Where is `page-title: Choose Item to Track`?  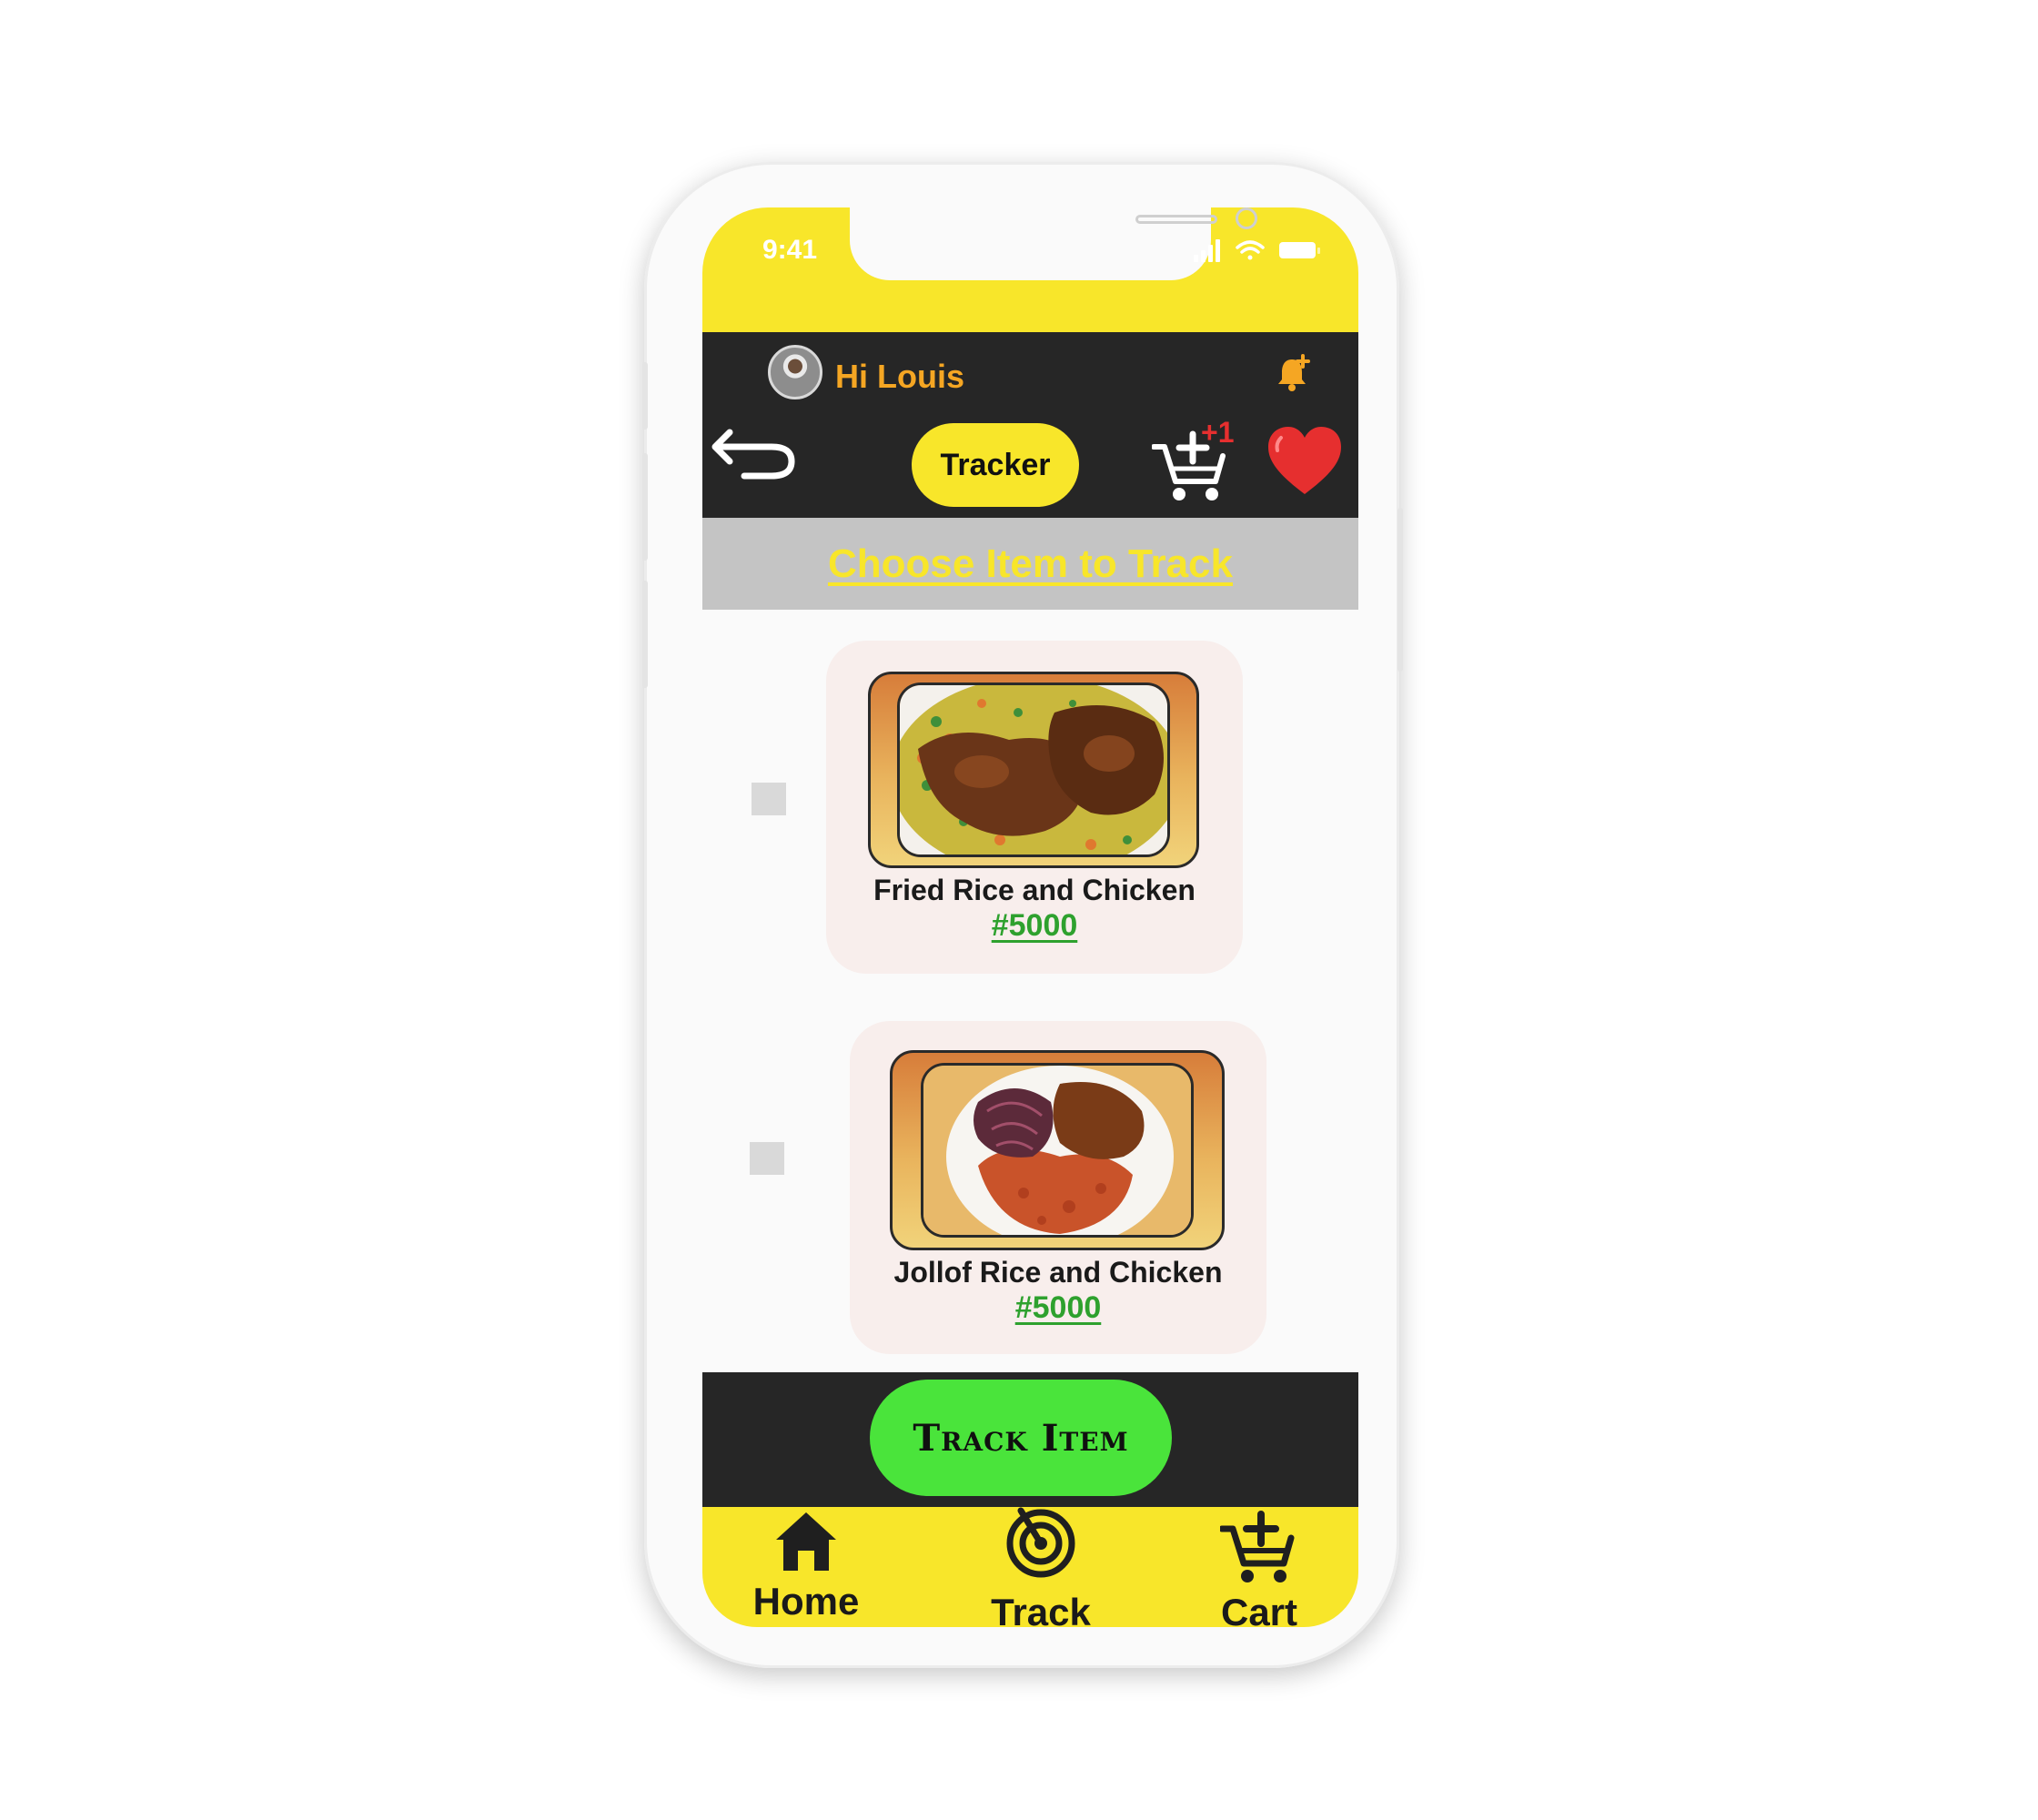
page-title: Choose Item to Track is located at coordinates (1030, 564).